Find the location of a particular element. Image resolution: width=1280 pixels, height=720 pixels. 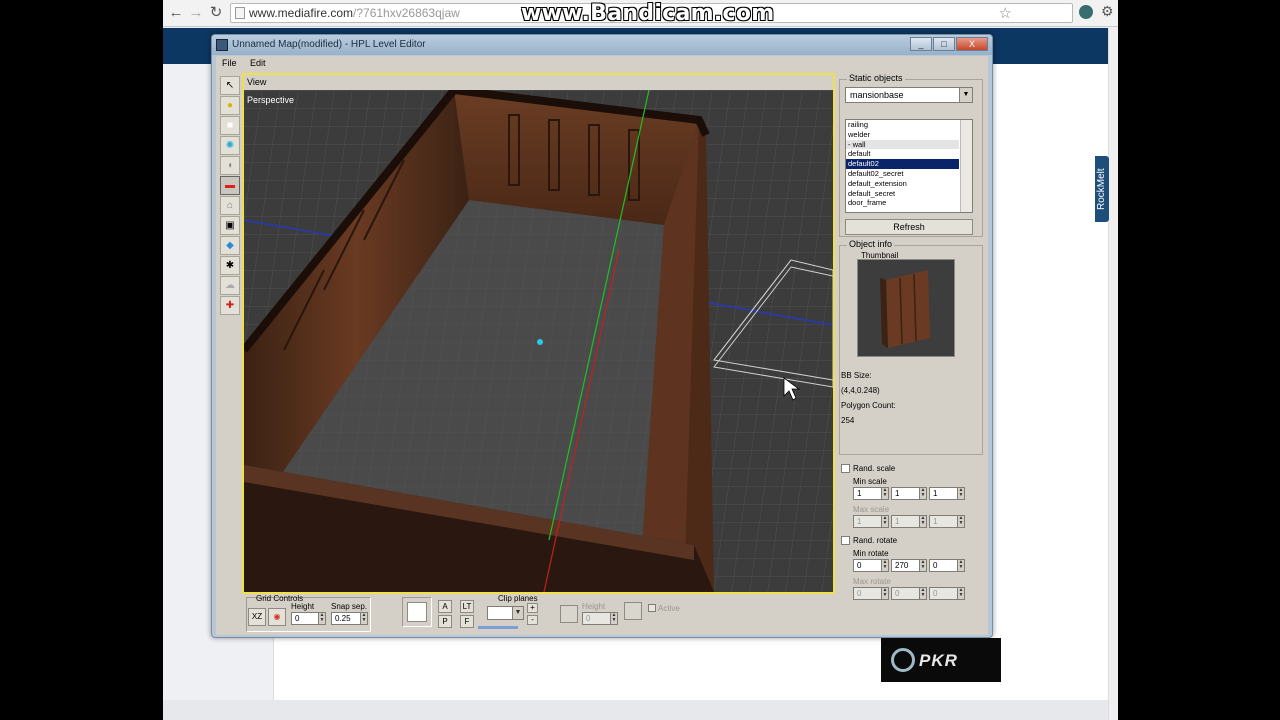

object-list-item: default02 is located at coordinates (902, 164).